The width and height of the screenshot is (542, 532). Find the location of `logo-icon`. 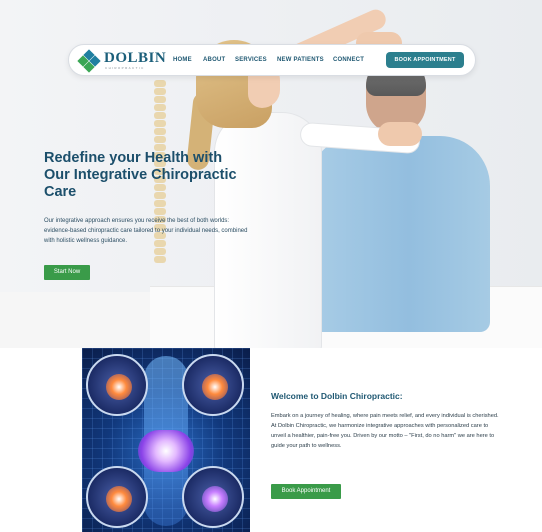

logo-icon is located at coordinates (89, 61).